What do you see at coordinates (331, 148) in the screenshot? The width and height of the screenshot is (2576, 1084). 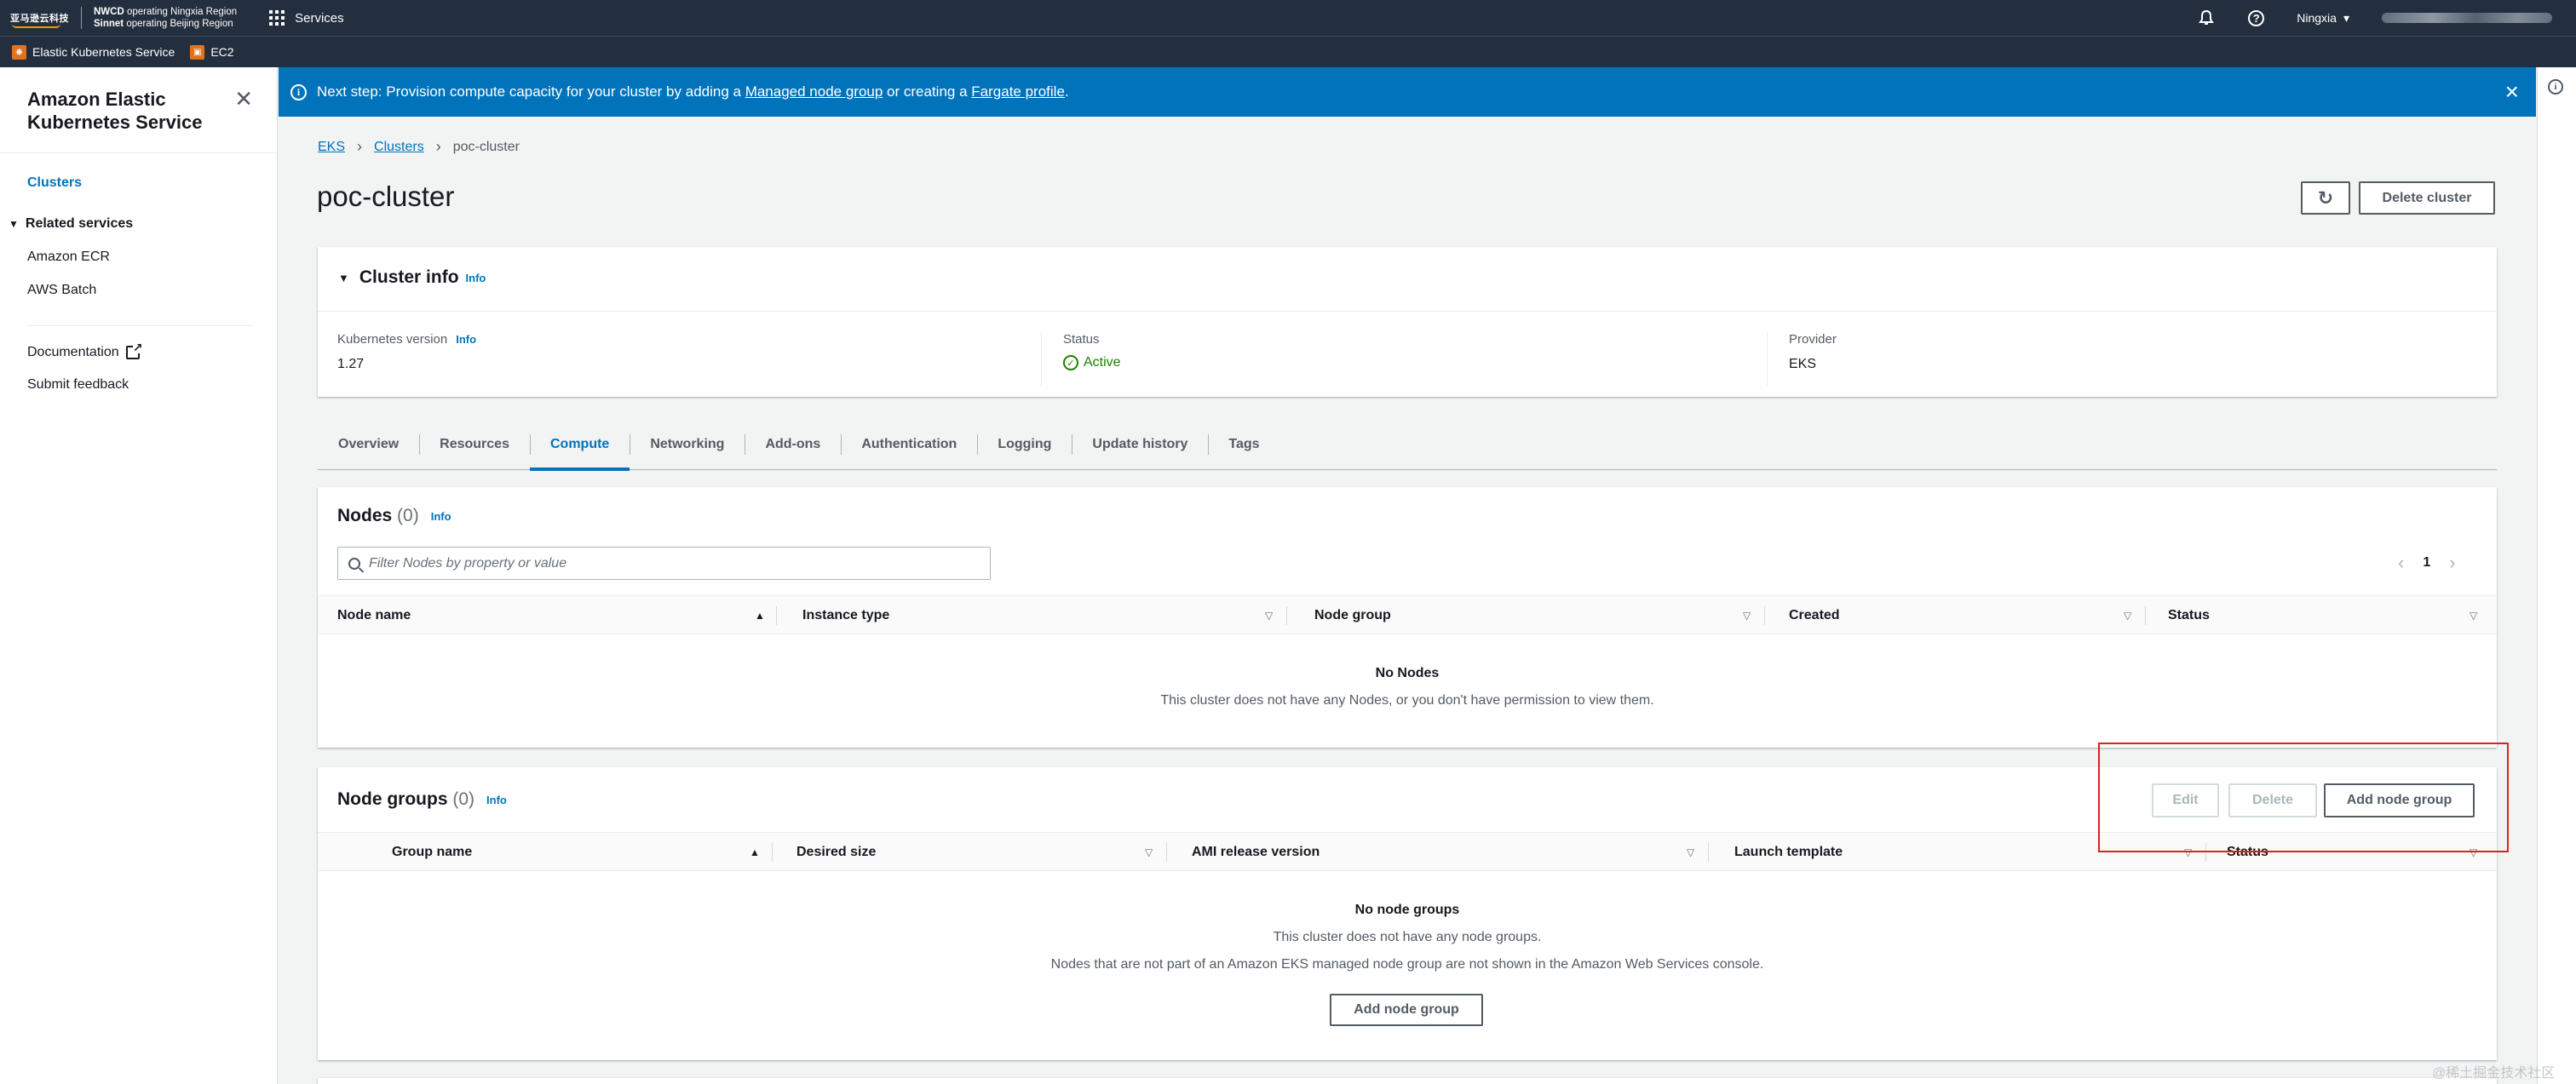 I see `breadcrumb-eks: EKS` at bounding box center [331, 148].